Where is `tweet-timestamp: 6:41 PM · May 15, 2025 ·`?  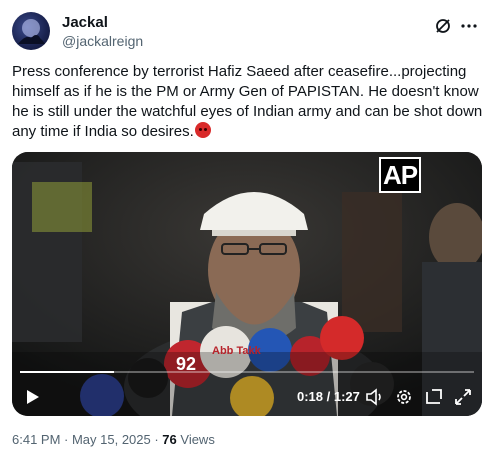
tweet-timestamp: 6:41 PM · May 15, 2025 · is located at coordinates (87, 439).